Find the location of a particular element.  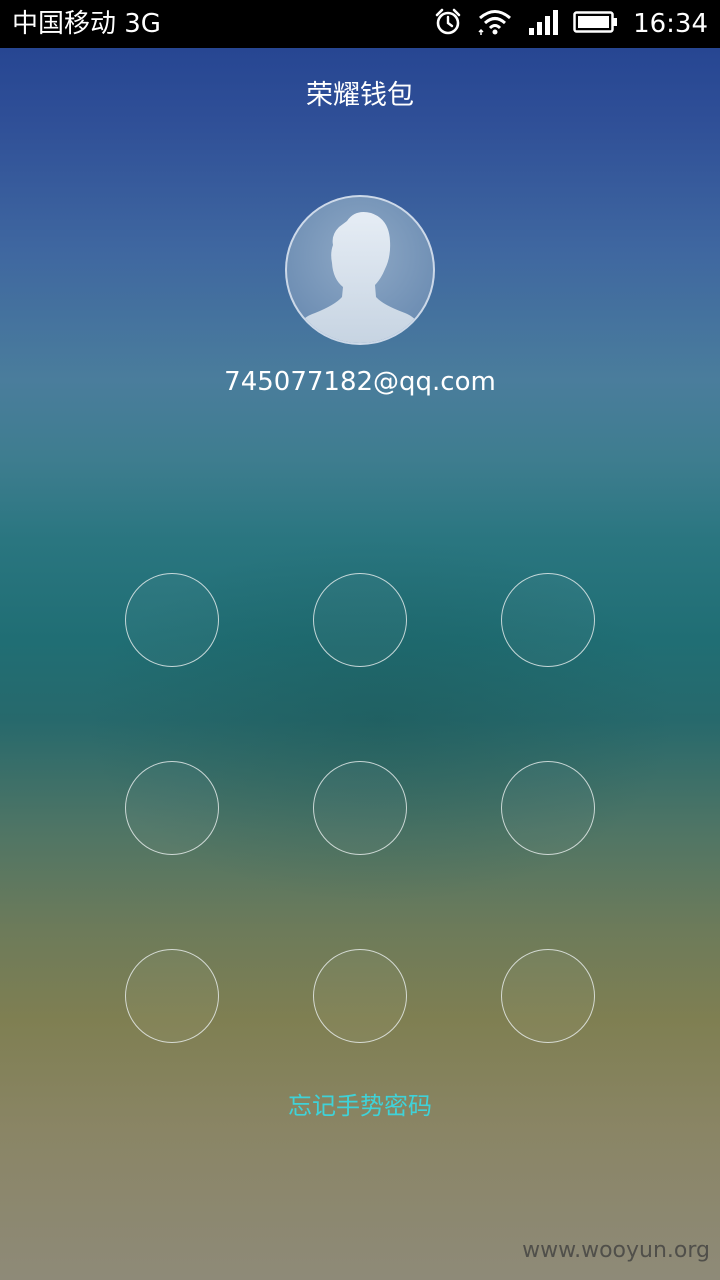

page-title: 荣耀钱包 is located at coordinates (360, 95).